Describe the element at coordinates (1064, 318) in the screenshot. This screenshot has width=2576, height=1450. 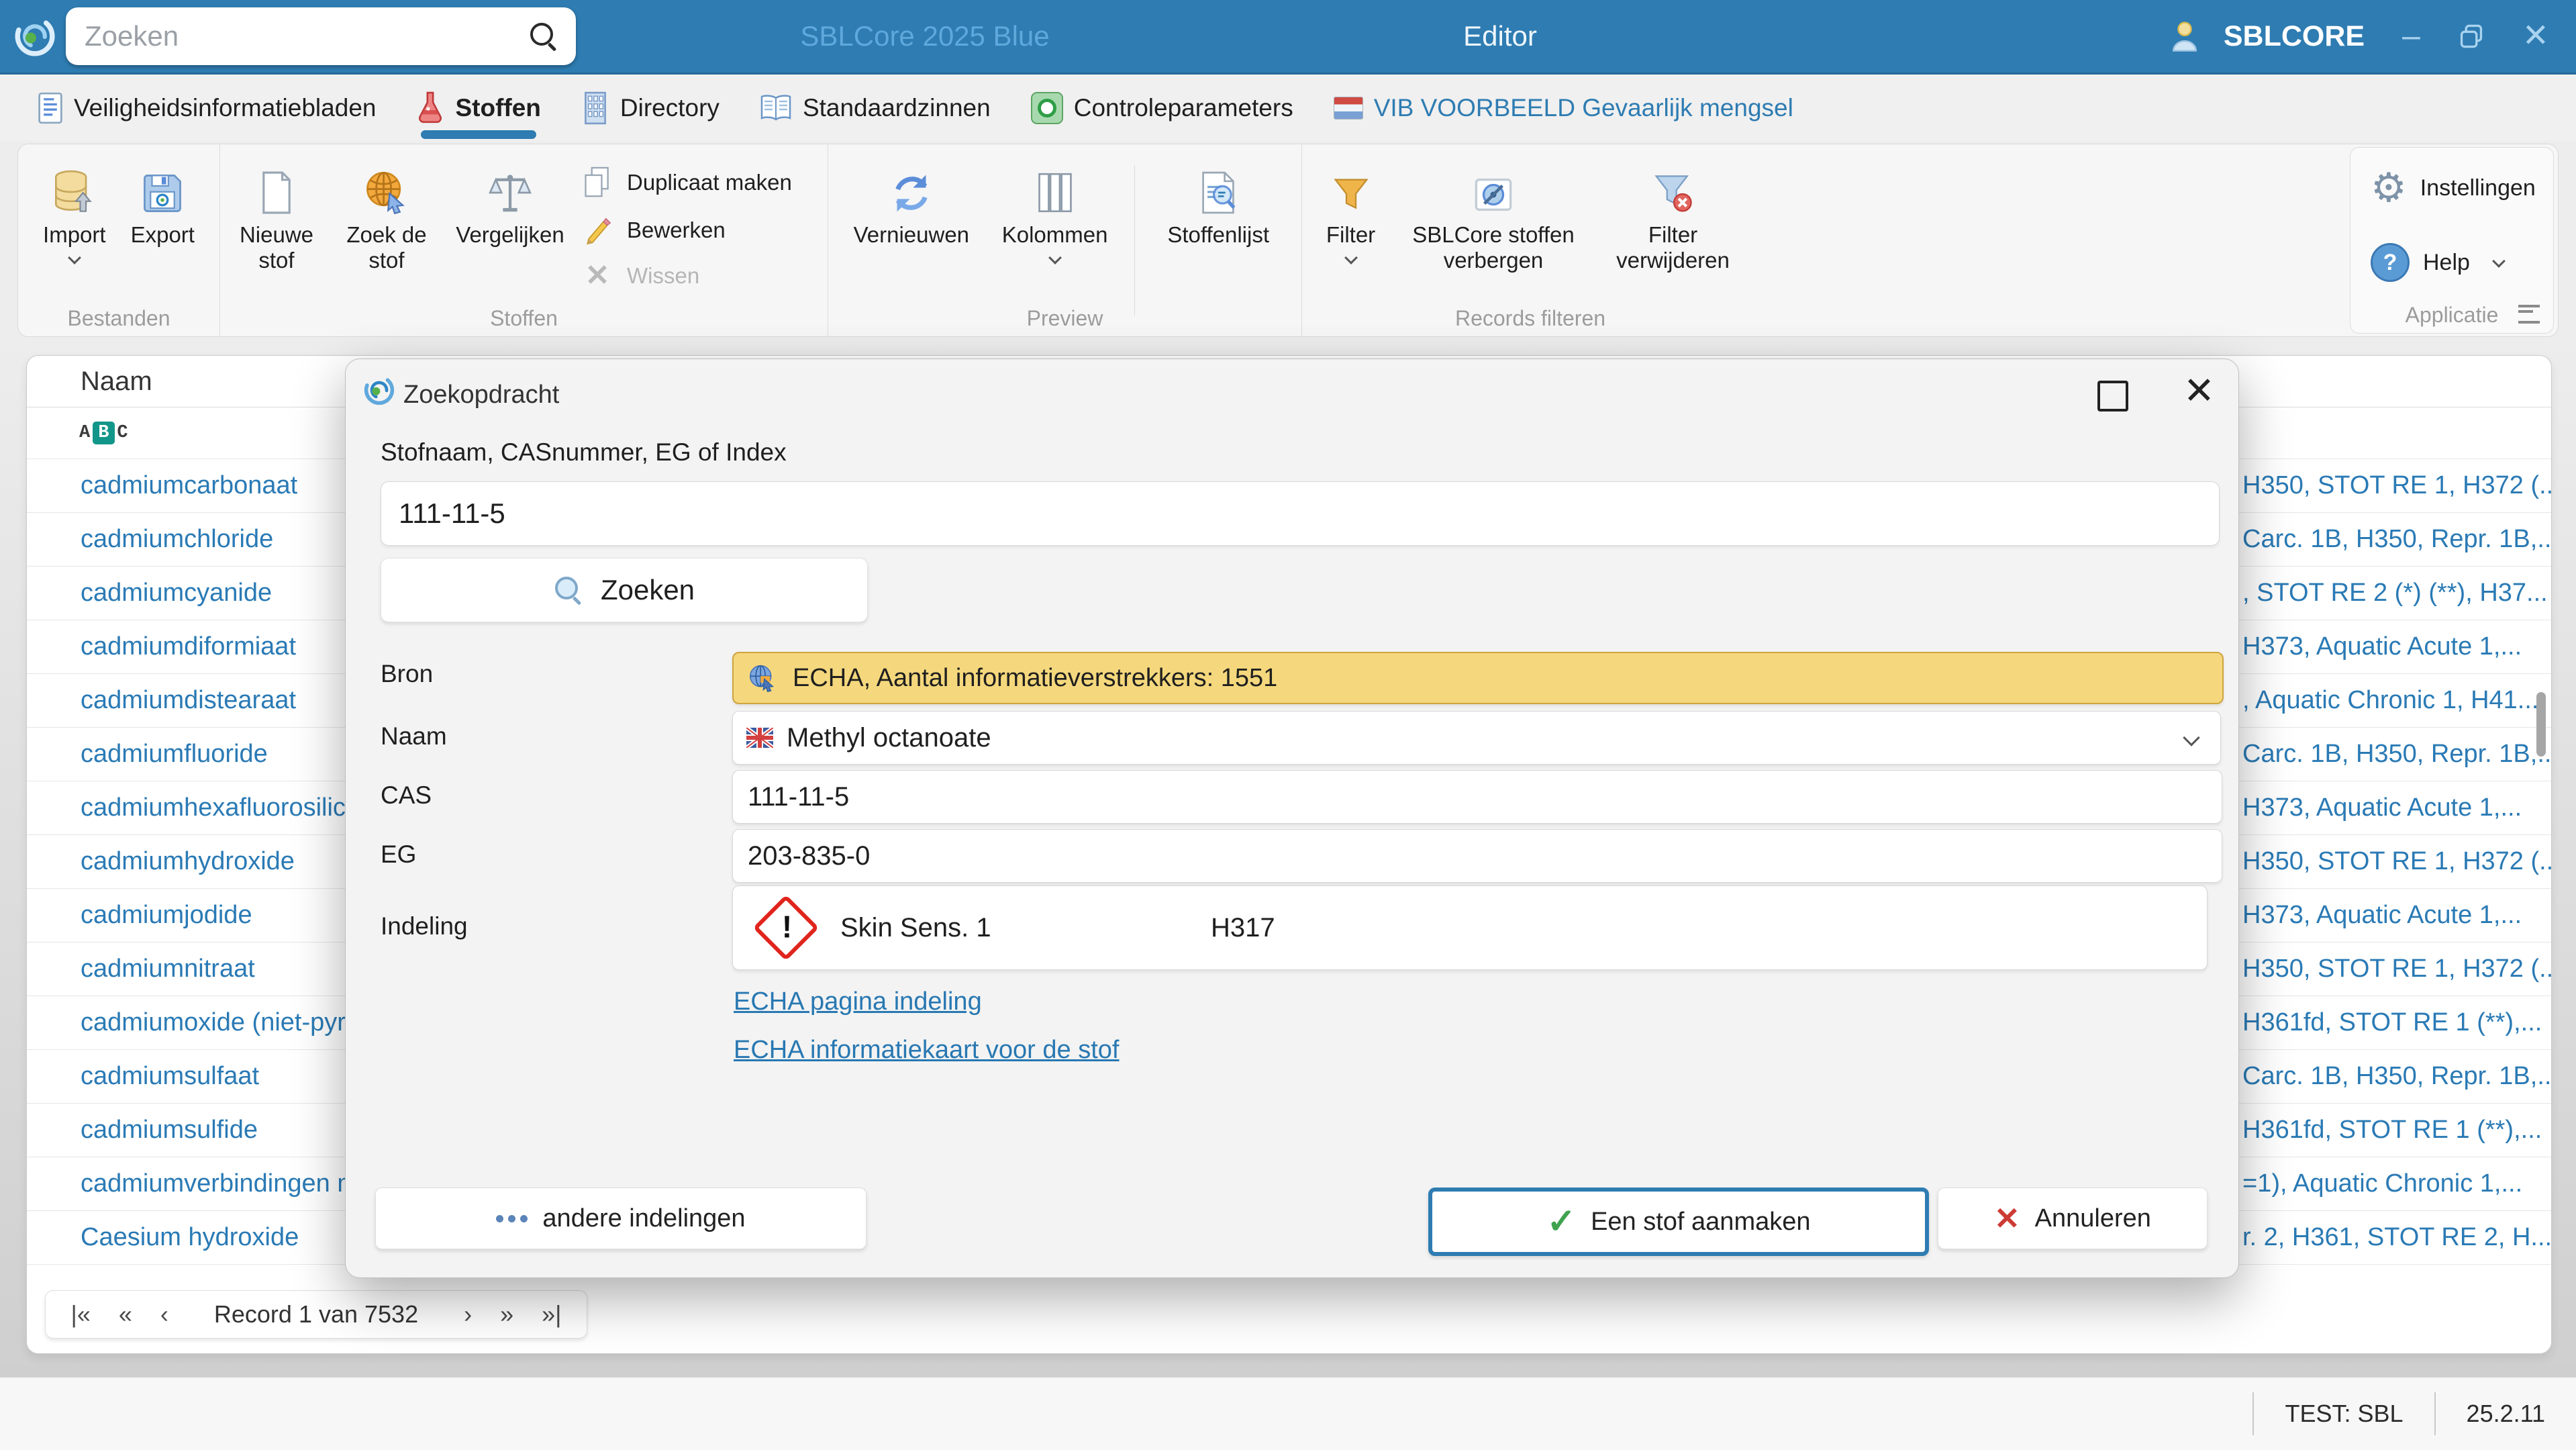
I see `group-label-preview: Preview` at that location.